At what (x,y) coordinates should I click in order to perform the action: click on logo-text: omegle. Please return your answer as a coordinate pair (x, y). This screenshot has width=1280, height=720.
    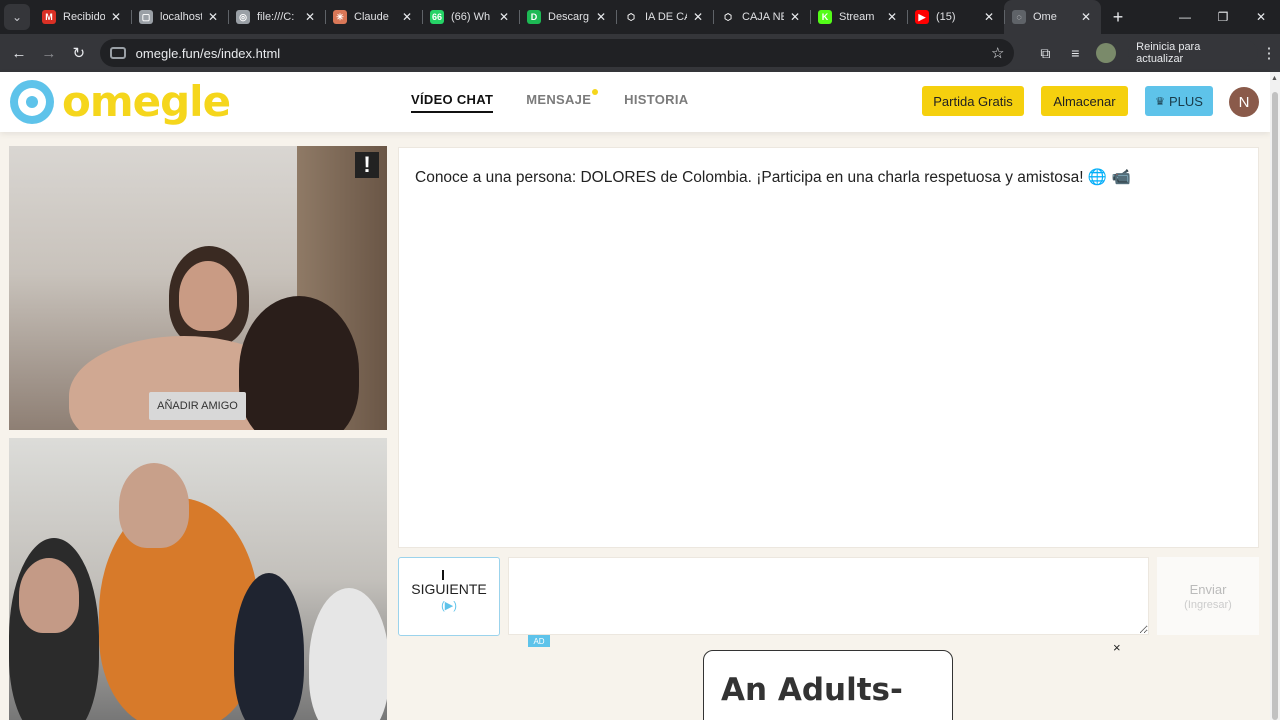
    Looking at the image, I should click on (146, 101).